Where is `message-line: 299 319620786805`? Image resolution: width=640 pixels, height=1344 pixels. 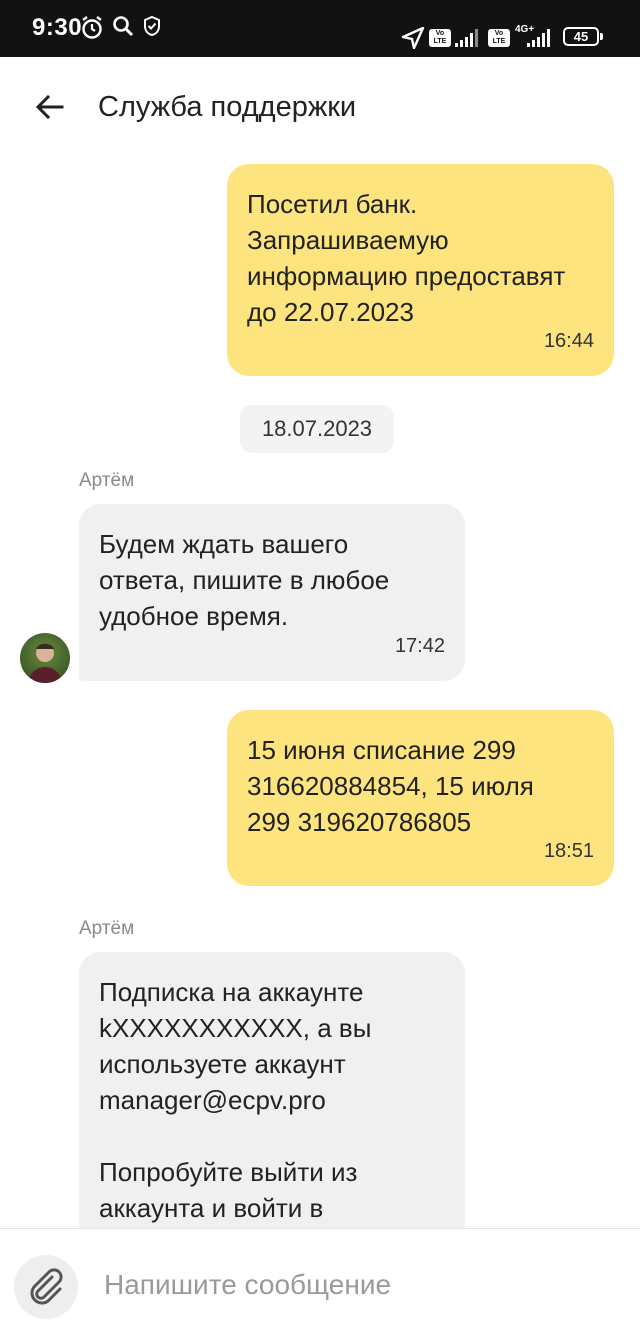
message-line: 299 319620786805 is located at coordinates (359, 822).